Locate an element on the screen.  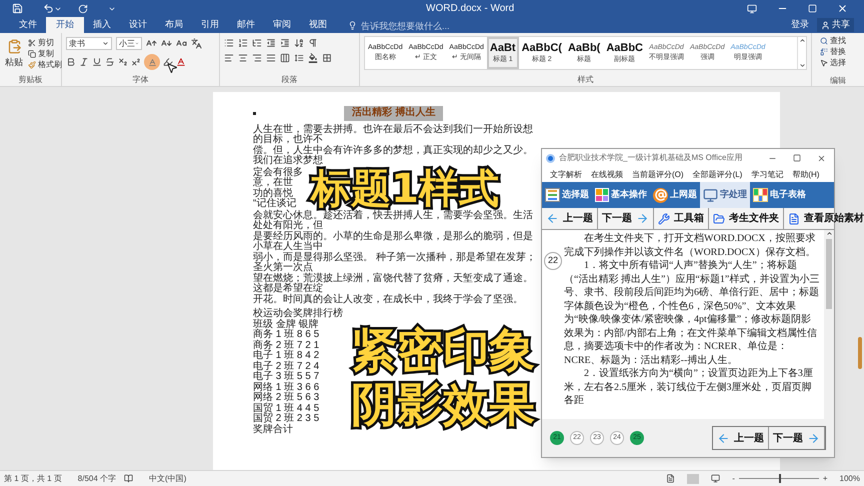
restore-icon is located at coordinates (812, 8).